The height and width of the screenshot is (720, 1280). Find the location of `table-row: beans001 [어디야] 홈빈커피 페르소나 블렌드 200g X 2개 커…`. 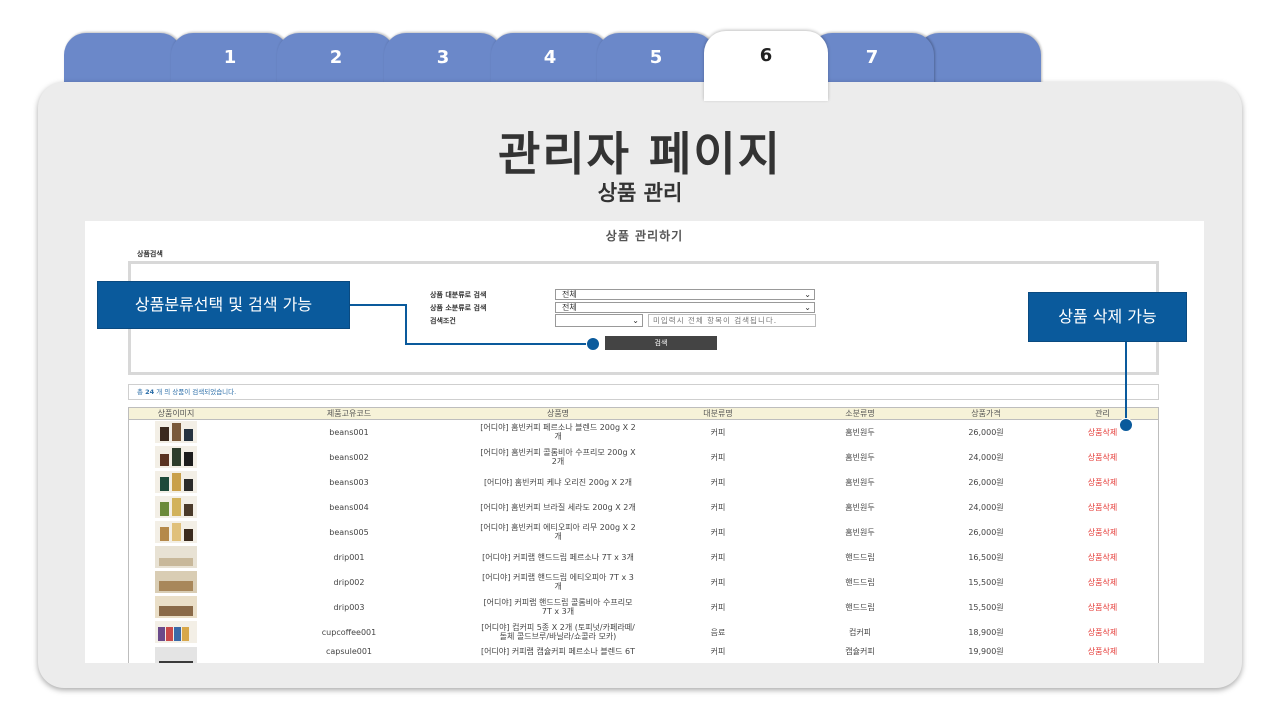

table-row: beans001 [어디야] 홈빈커피 페르소나 블렌드 200g X 2개 커… is located at coordinates (643, 432).